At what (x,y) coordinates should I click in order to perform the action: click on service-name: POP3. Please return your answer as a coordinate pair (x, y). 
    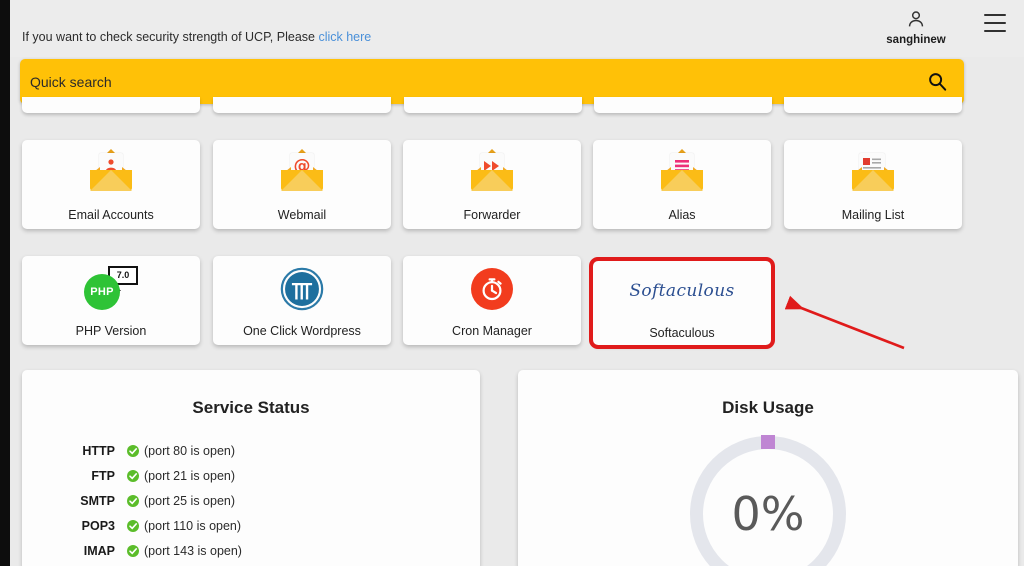
    Looking at the image, I should click on (98, 525).